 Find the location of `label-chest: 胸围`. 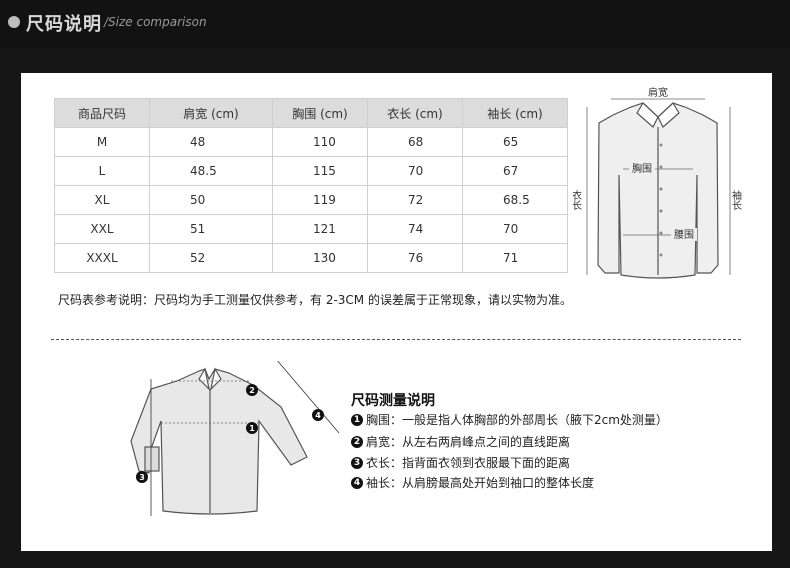

label-chest: 胸围 is located at coordinates (642, 168).